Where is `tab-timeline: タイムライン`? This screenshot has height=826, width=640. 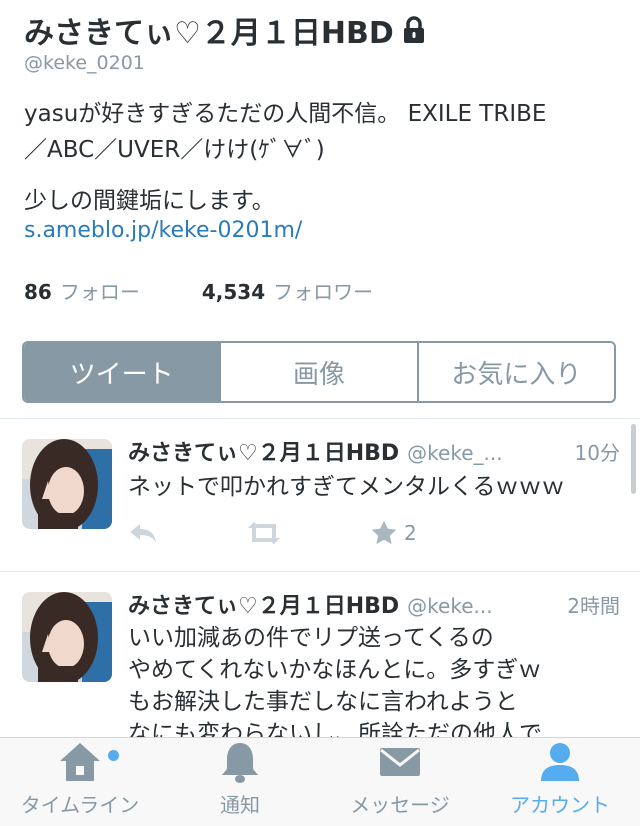 tab-timeline: タイムライン is located at coordinates (80, 782).